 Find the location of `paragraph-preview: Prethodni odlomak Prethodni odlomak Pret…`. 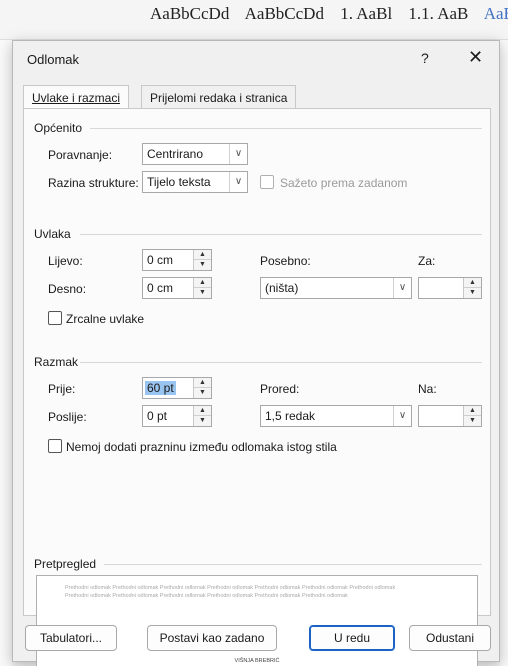

paragraph-preview: Prethodni odlomak Prethodni odlomak Pret… is located at coordinates (257, 620).